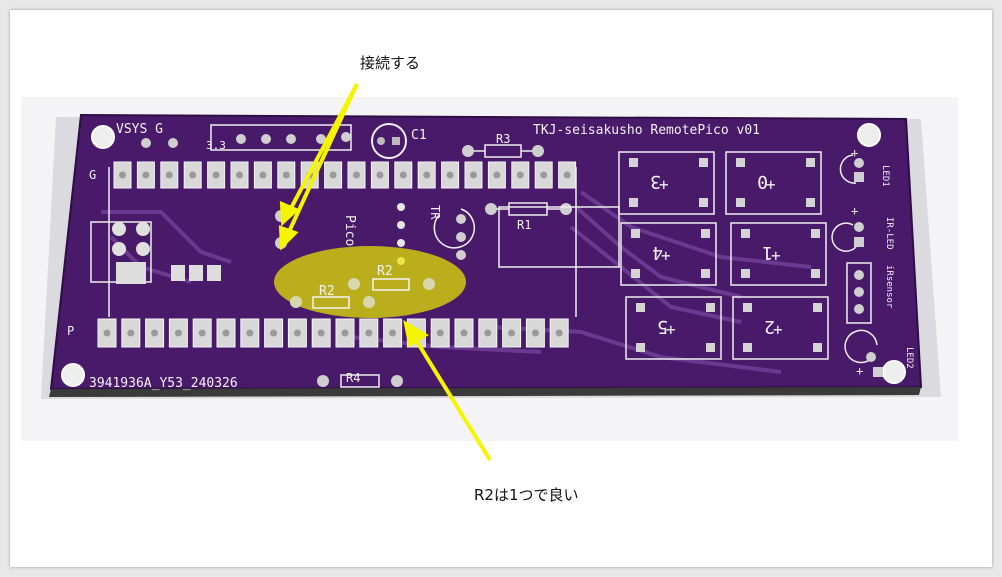 Image resolution: width=1002 pixels, height=577 pixels. I want to click on r2-callout: R2は1つで良い, so click(526, 495).